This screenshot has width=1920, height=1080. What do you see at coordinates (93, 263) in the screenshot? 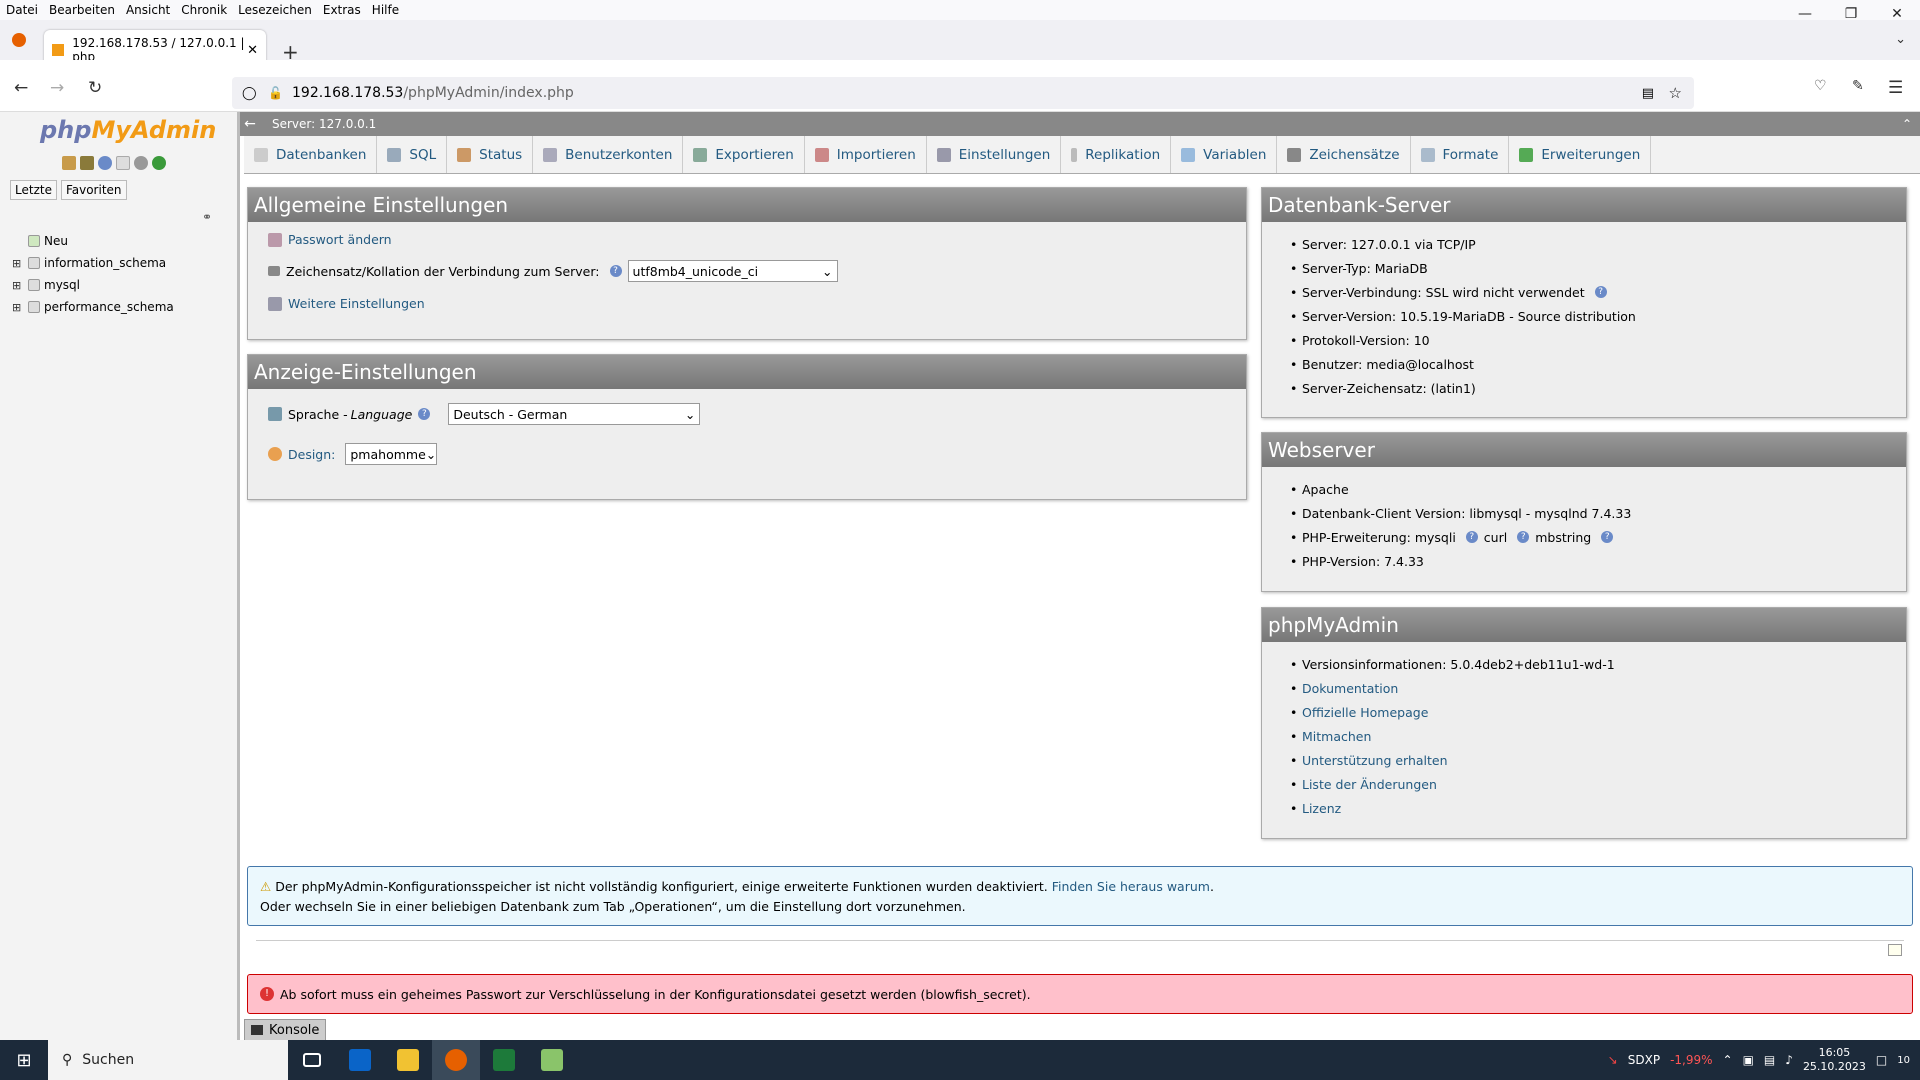
I see `tree-item-information-schema: ⊞ information_schema` at bounding box center [93, 263].